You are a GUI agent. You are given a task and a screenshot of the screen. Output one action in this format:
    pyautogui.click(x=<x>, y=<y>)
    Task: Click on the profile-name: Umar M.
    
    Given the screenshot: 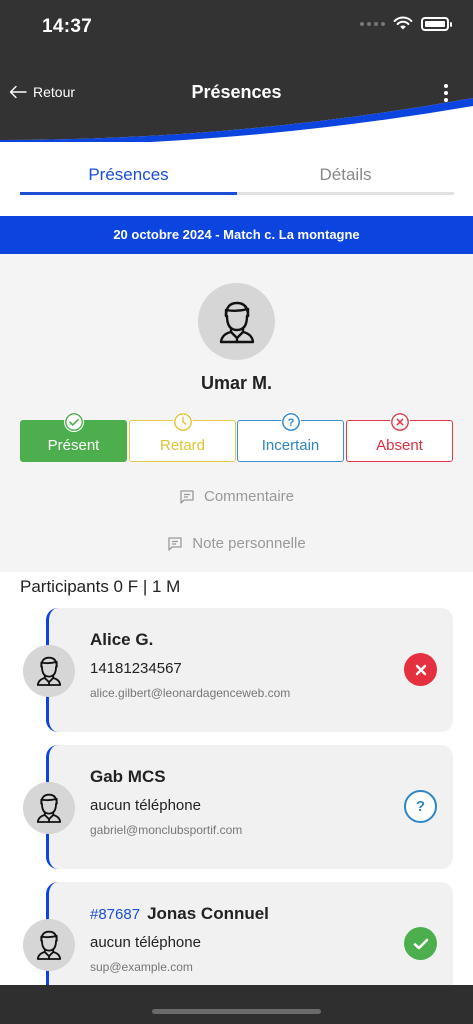 What is the action you would take?
    pyautogui.click(x=236, y=383)
    